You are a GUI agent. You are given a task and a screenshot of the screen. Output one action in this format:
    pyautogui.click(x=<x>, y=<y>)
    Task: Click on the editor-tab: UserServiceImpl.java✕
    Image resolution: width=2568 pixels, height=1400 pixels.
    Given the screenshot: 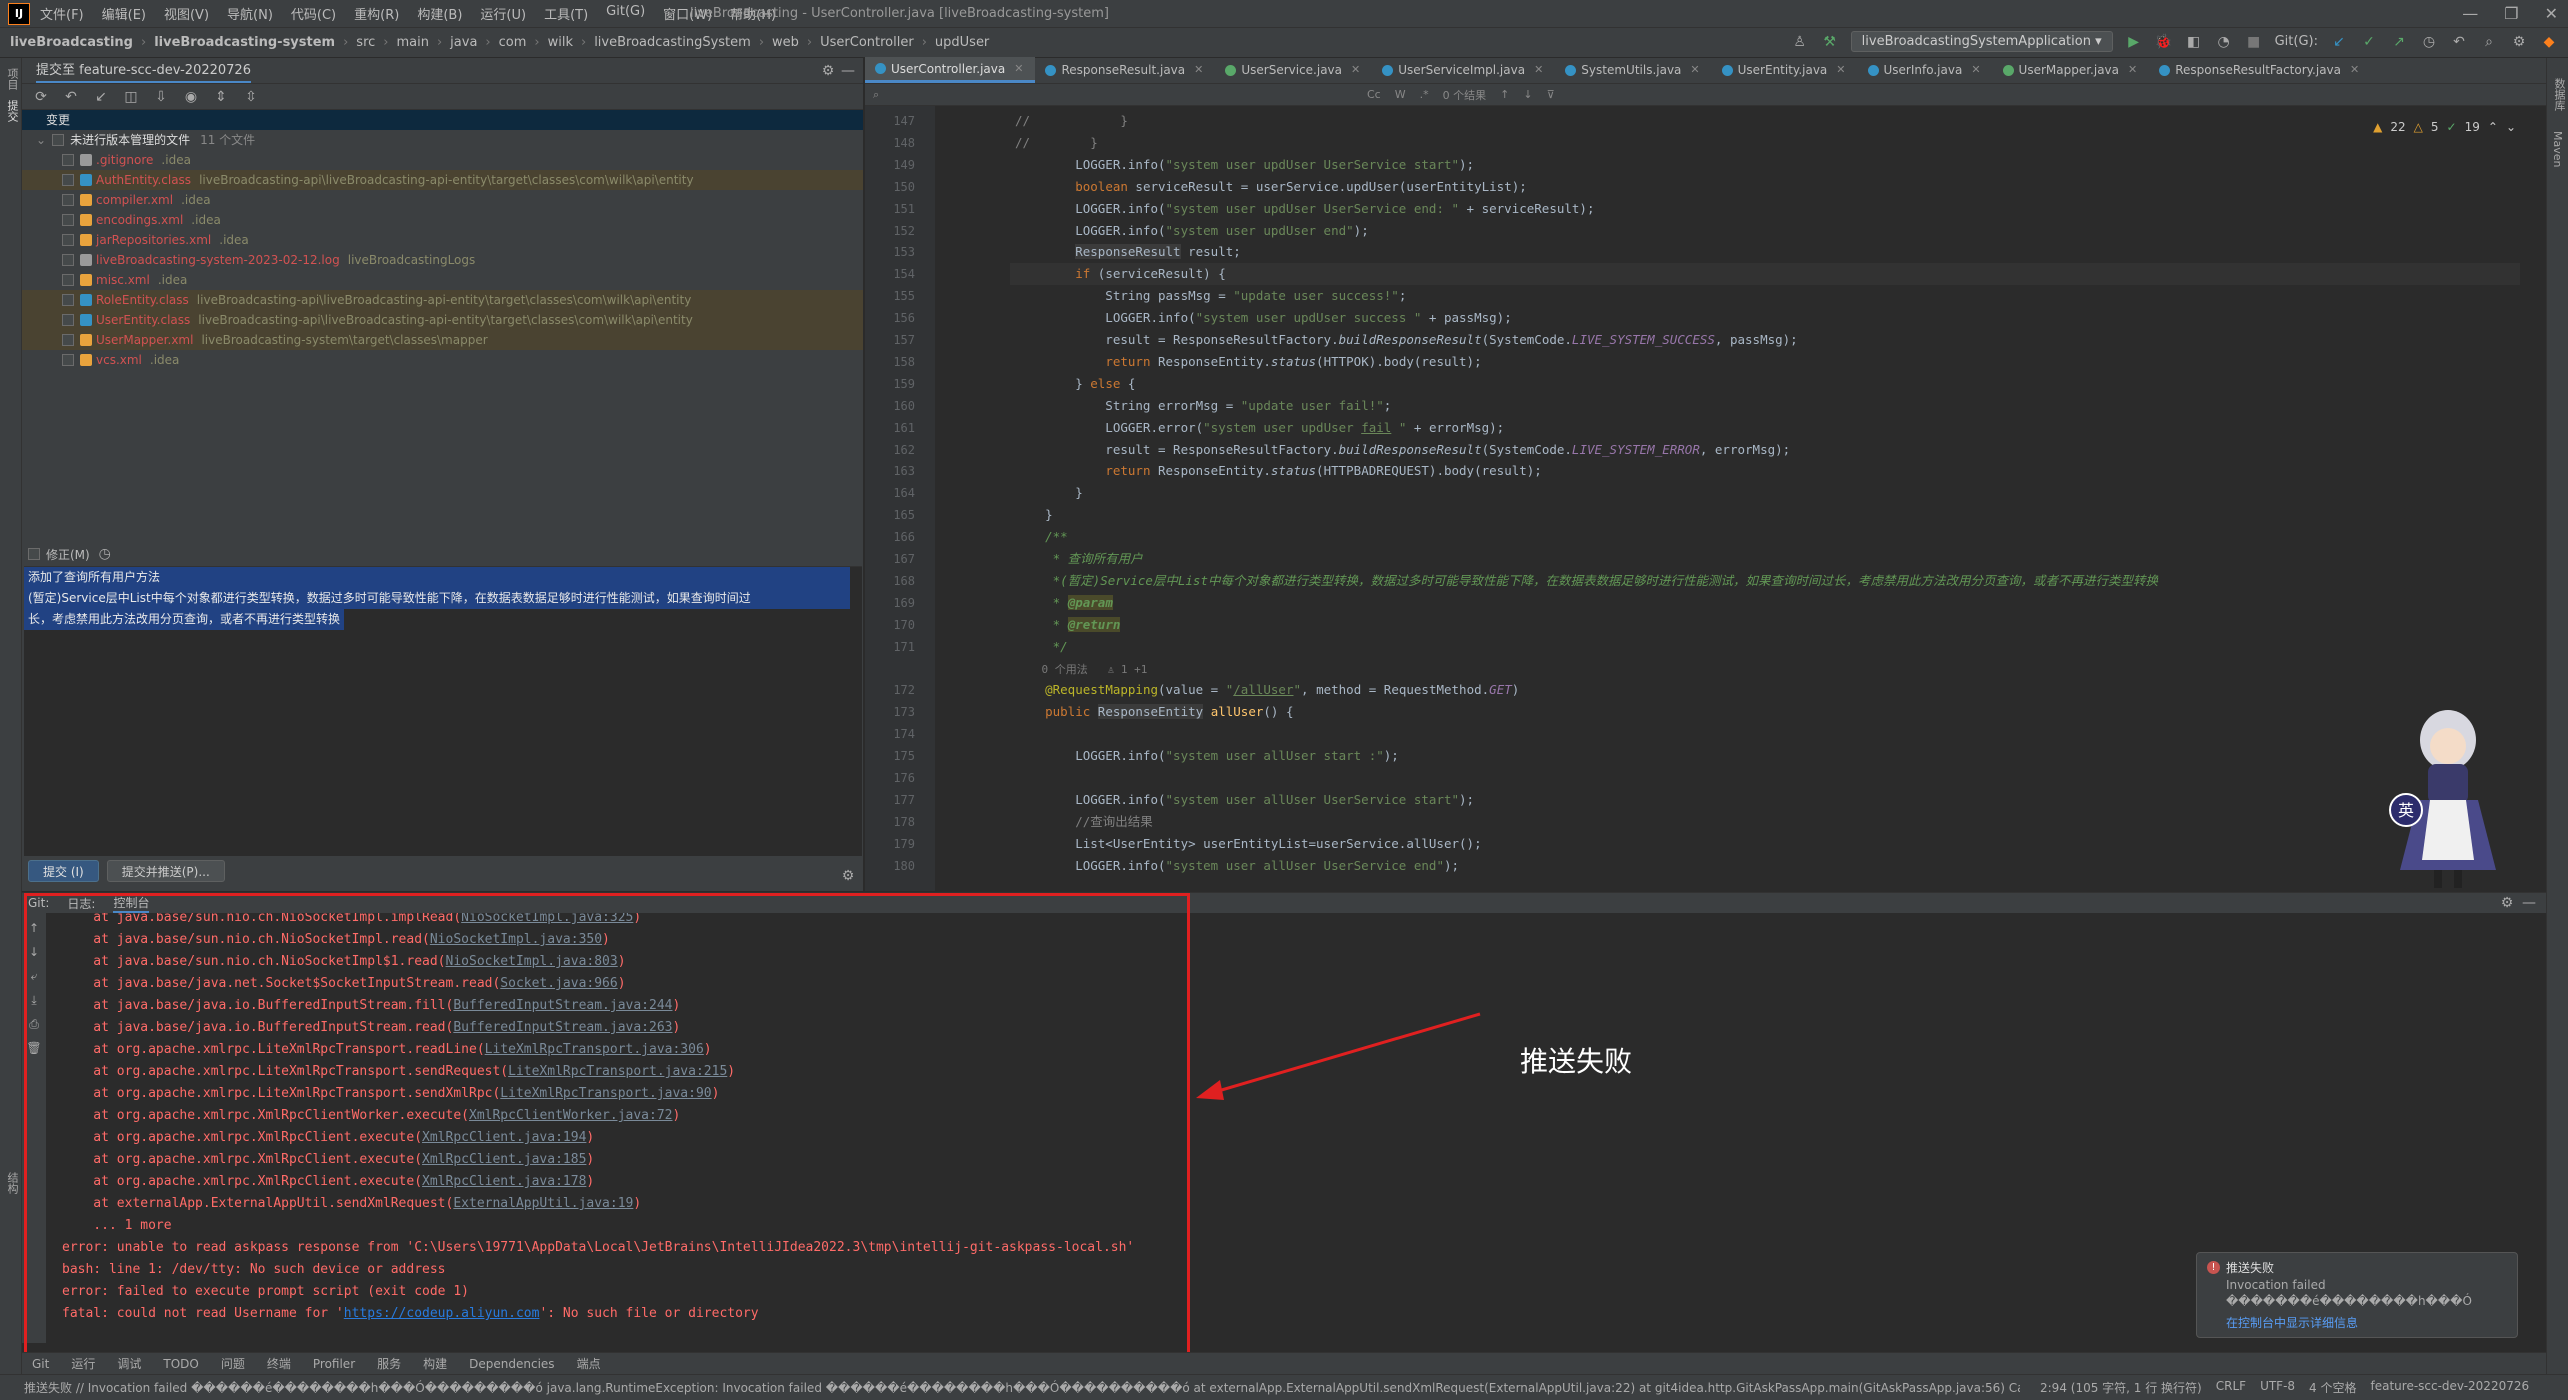 What is the action you would take?
    pyautogui.click(x=1463, y=70)
    